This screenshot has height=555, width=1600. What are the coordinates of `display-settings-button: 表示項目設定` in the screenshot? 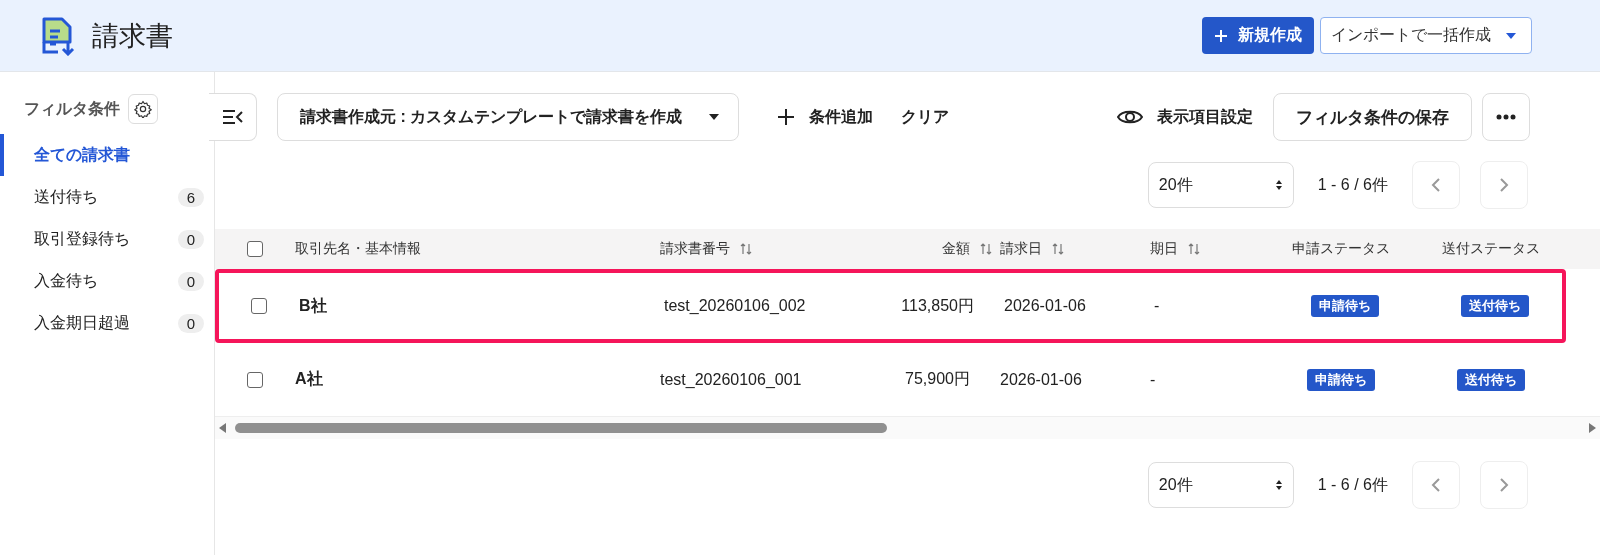 It's located at (1185, 117).